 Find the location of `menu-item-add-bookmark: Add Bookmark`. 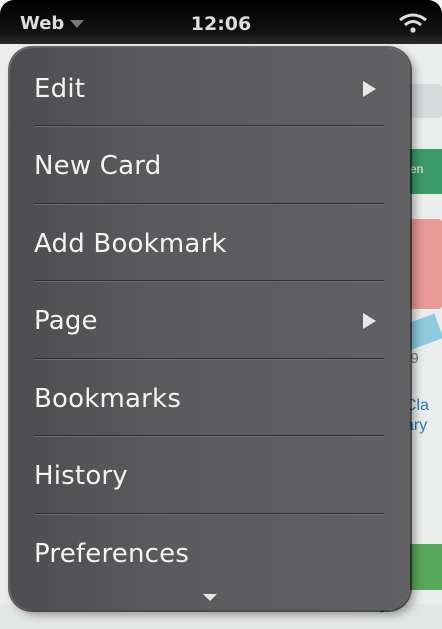

menu-item-add-bookmark: Add Bookmark is located at coordinates (210, 243).